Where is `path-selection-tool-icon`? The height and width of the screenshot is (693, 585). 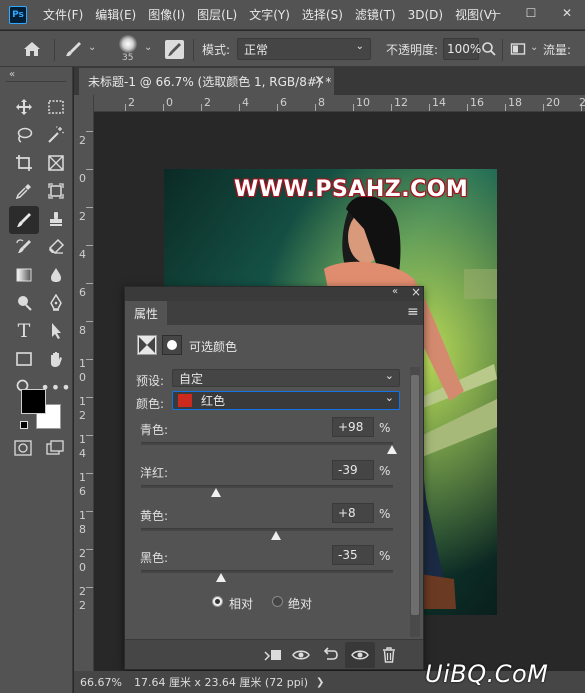
path-selection-tool-icon is located at coordinates (56, 331).